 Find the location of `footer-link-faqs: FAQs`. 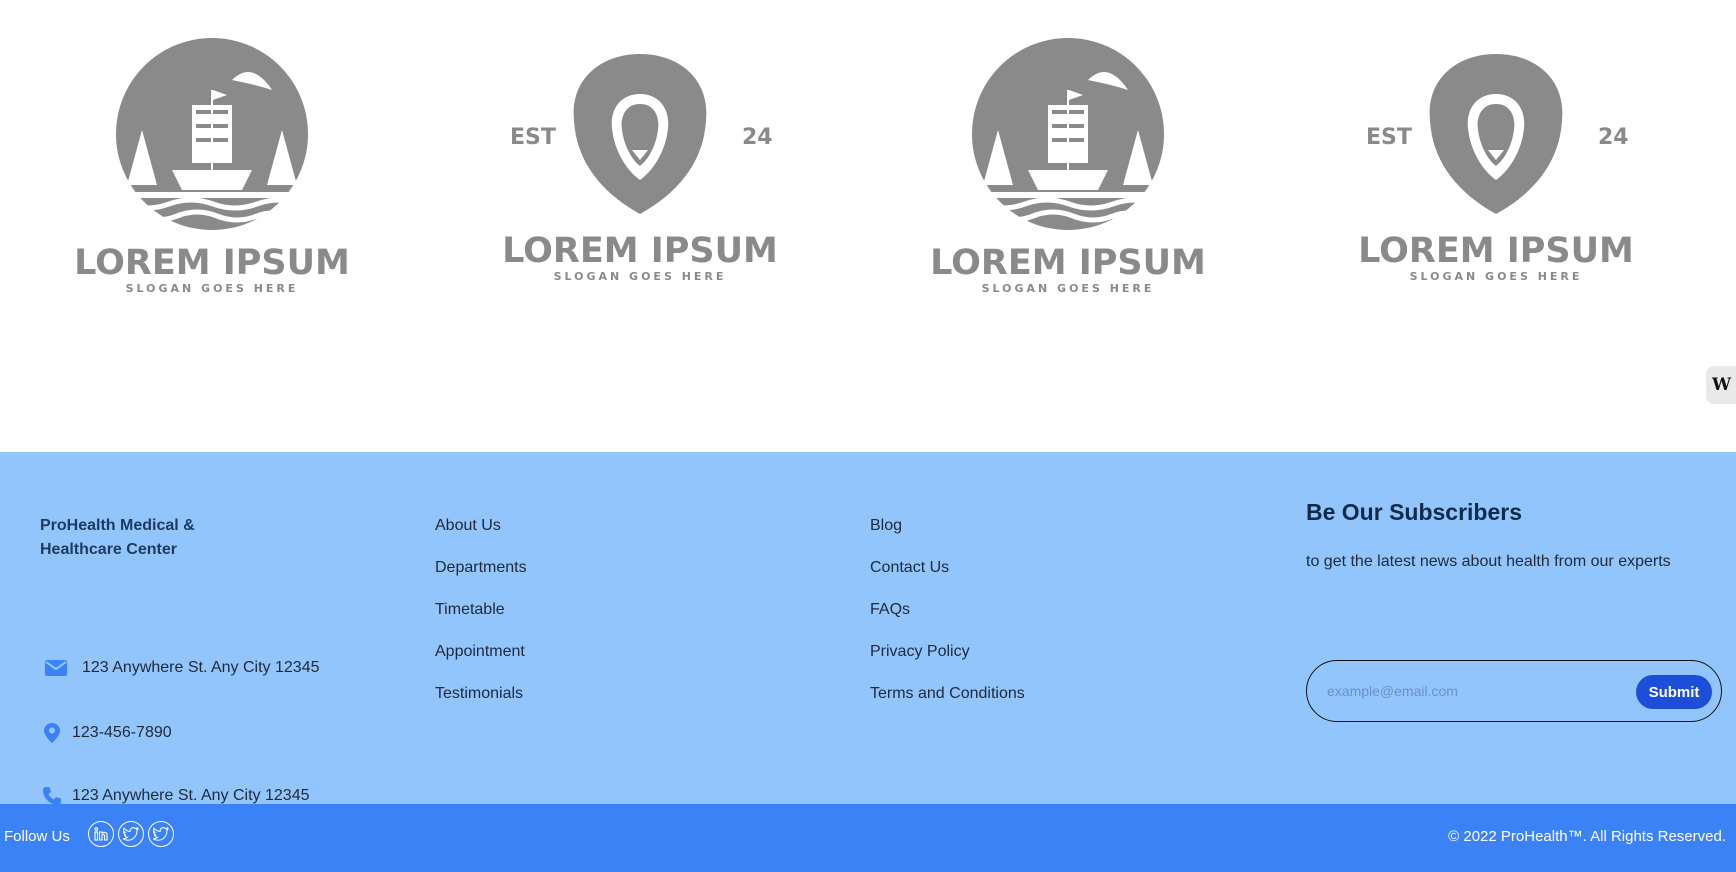

footer-link-faqs: FAQs is located at coordinates (947, 619).